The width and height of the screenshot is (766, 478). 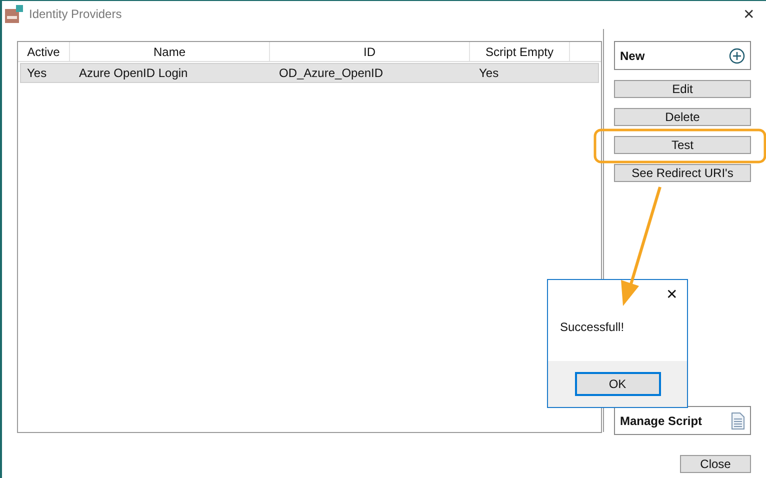 I want to click on table-row: Yes Azure OpenID Login OD_Azure_OpenID Yes, so click(x=309, y=73).